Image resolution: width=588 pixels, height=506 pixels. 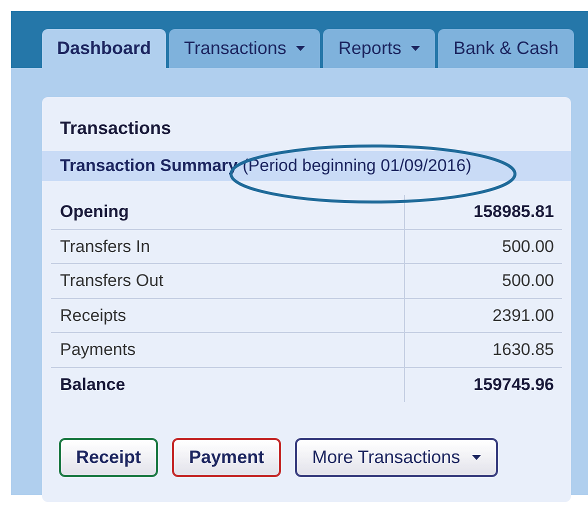 What do you see at coordinates (108, 457) in the screenshot?
I see `action-button: Receipt` at bounding box center [108, 457].